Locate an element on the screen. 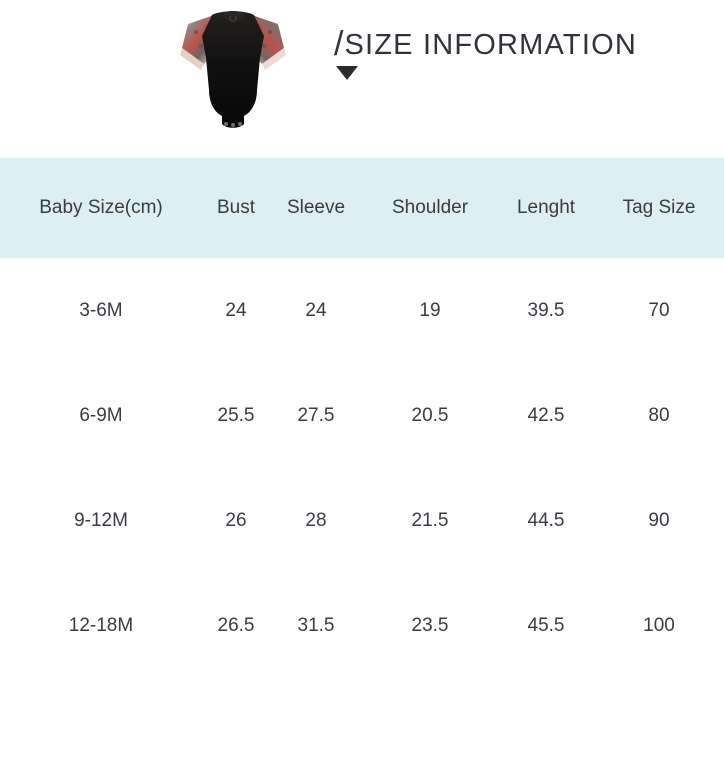 Image resolution: width=724 pixels, height=769 pixels. cell-shoulder: 19 is located at coordinates (430, 310).